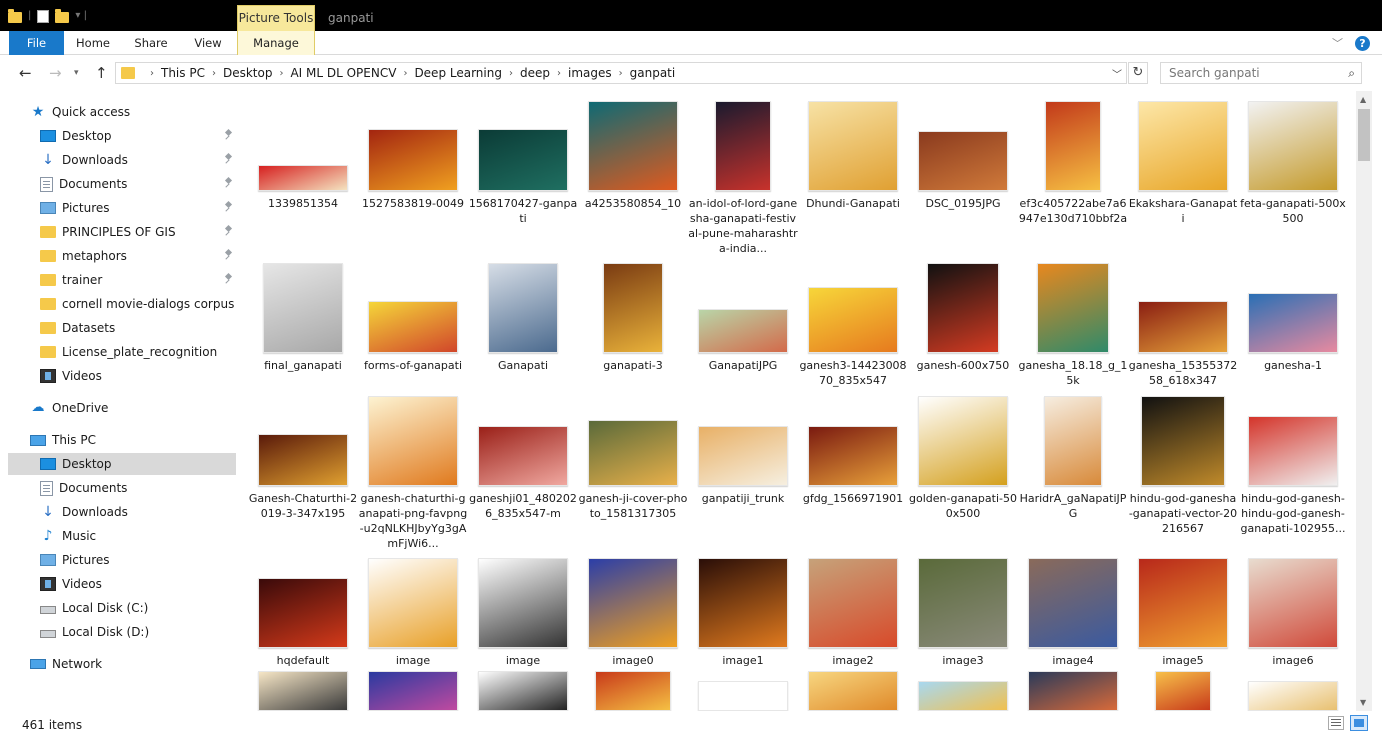 This screenshot has height=744, width=1382. I want to click on details-view-icon, so click(1336, 723).